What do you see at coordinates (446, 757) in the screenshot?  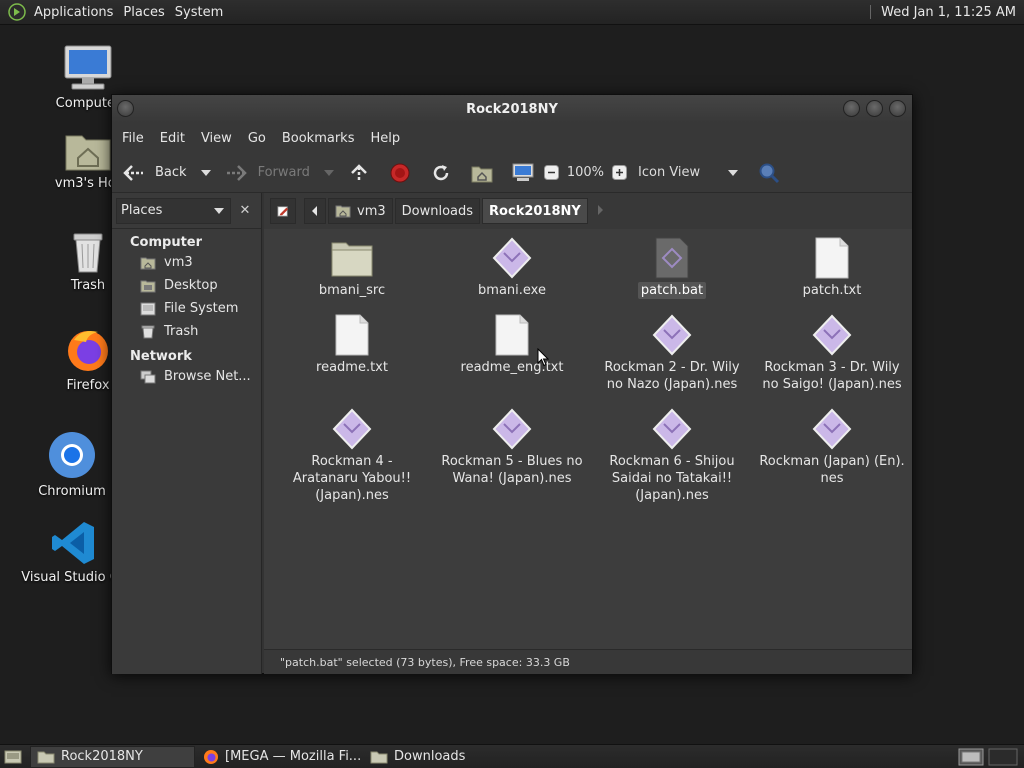 I see `taskbar-item-downloads: Downloads` at bounding box center [446, 757].